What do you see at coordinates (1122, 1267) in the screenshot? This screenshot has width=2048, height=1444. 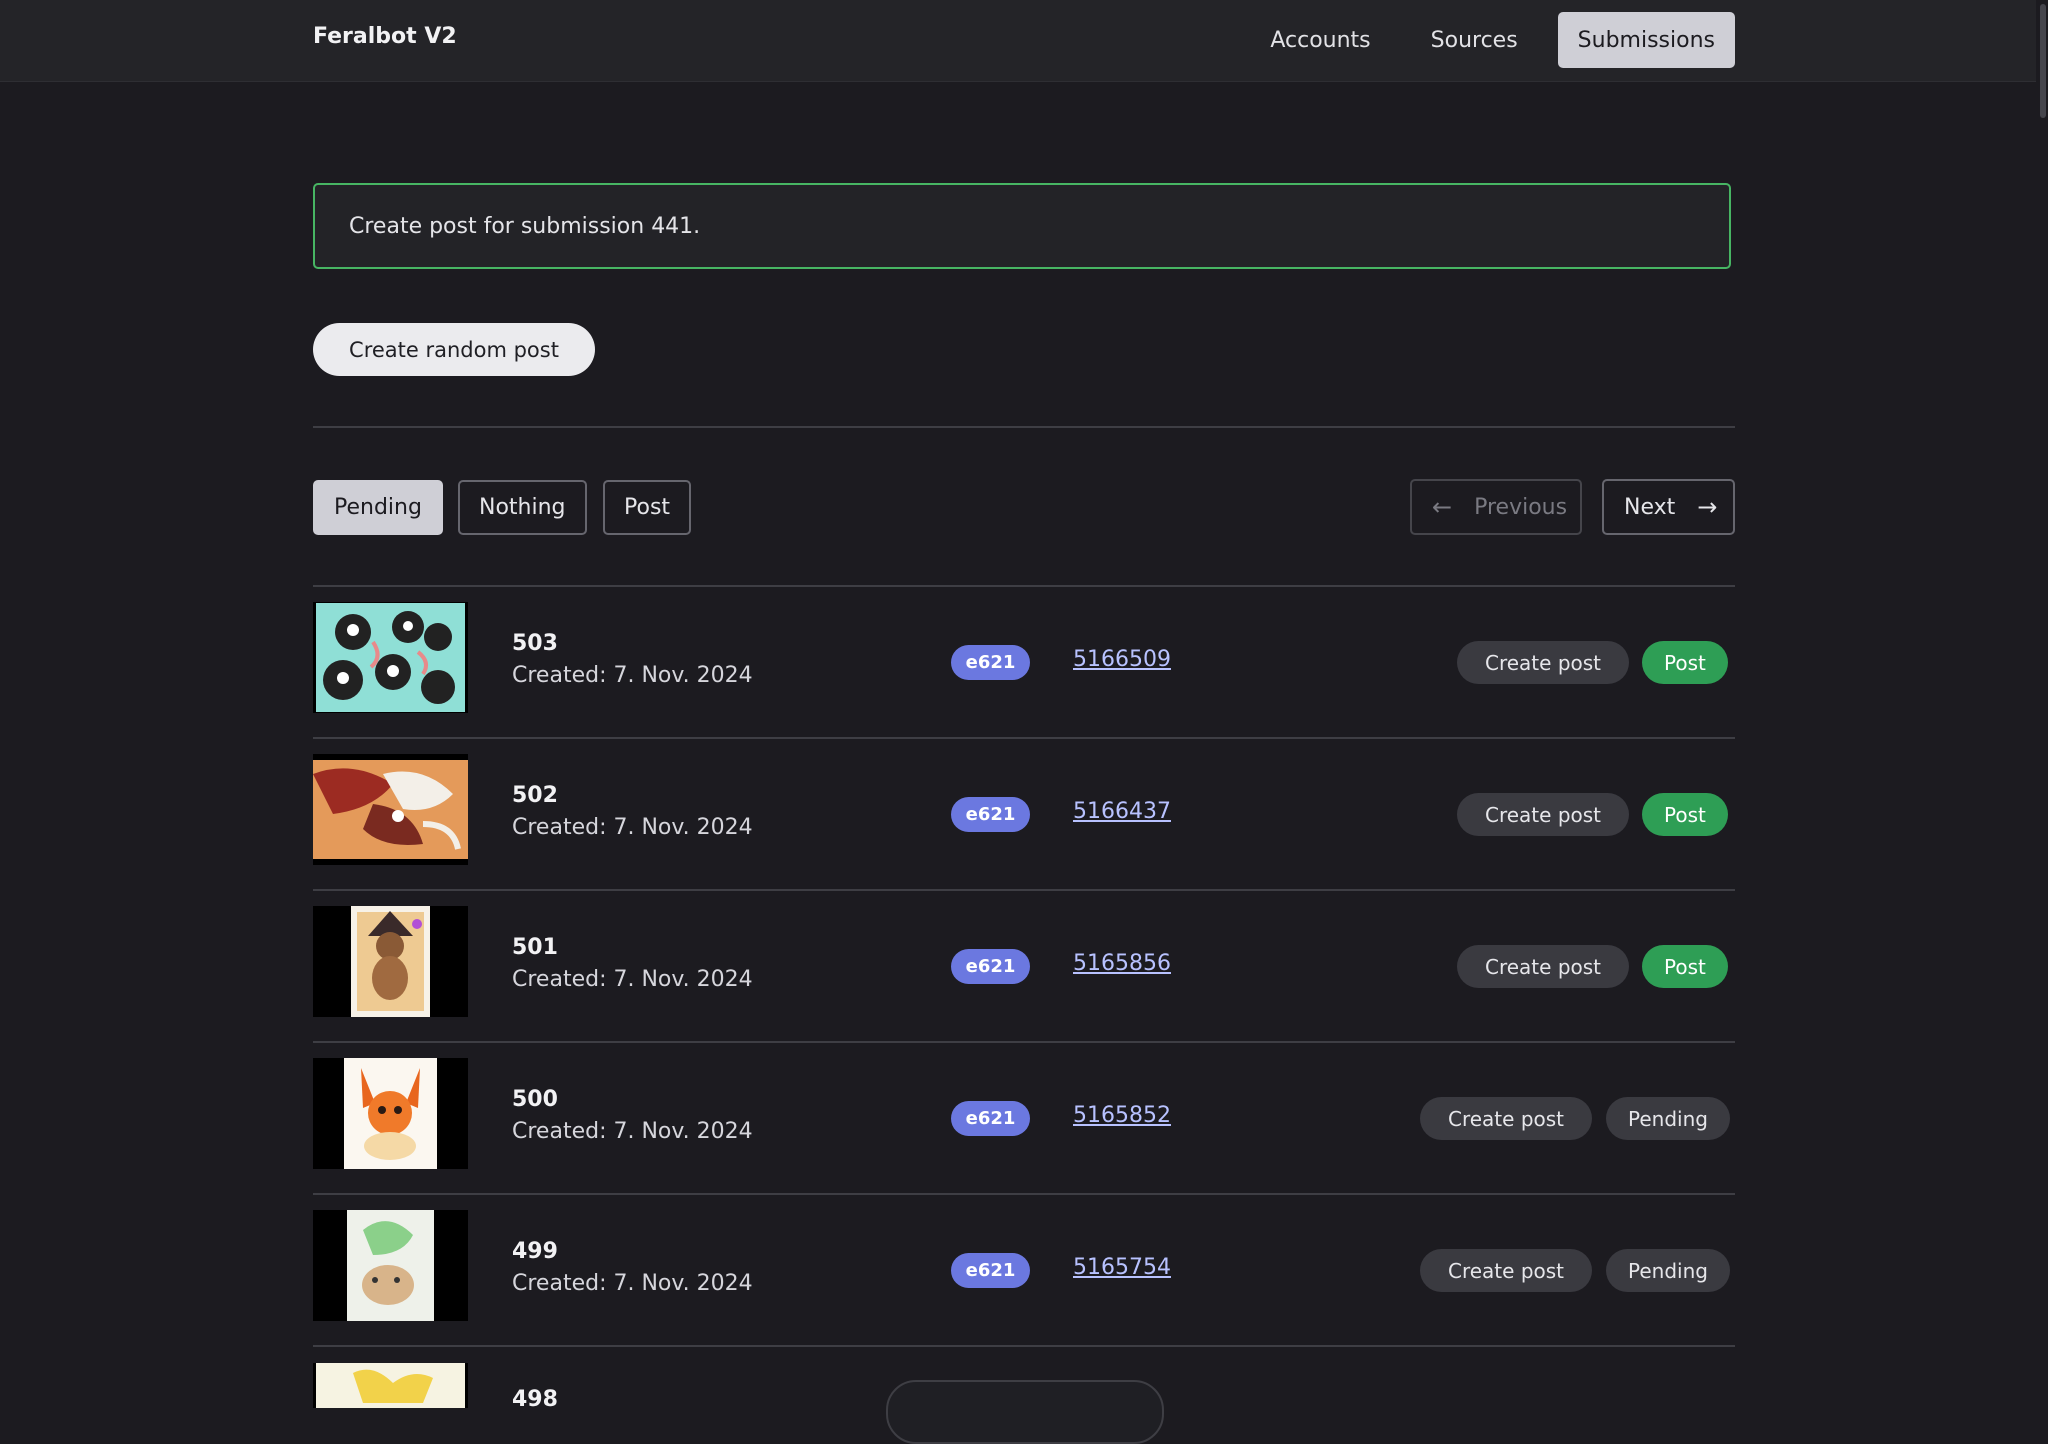 I see `source-link: 5165754` at bounding box center [1122, 1267].